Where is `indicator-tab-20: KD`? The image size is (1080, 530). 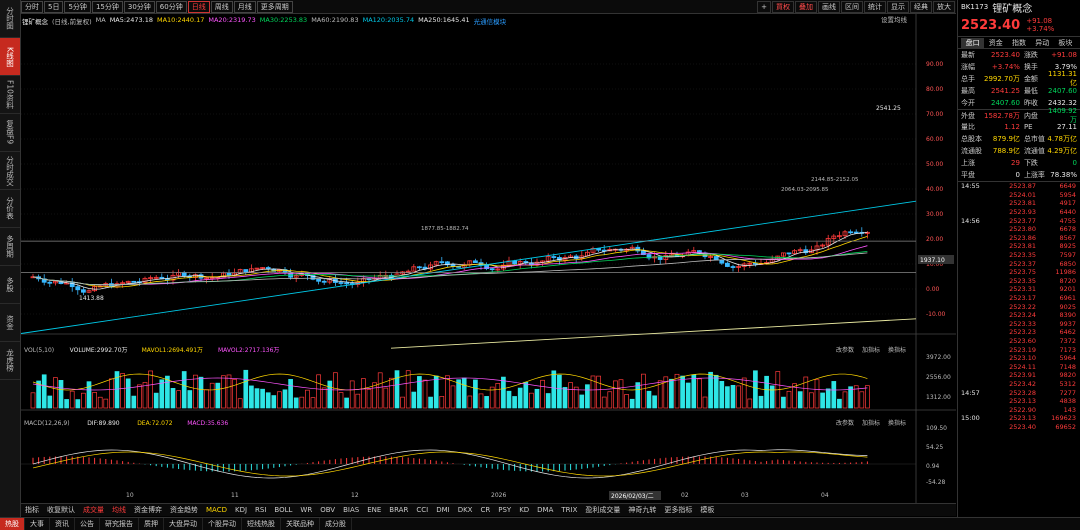
indicator-tab-20: KD is located at coordinates (524, 510).